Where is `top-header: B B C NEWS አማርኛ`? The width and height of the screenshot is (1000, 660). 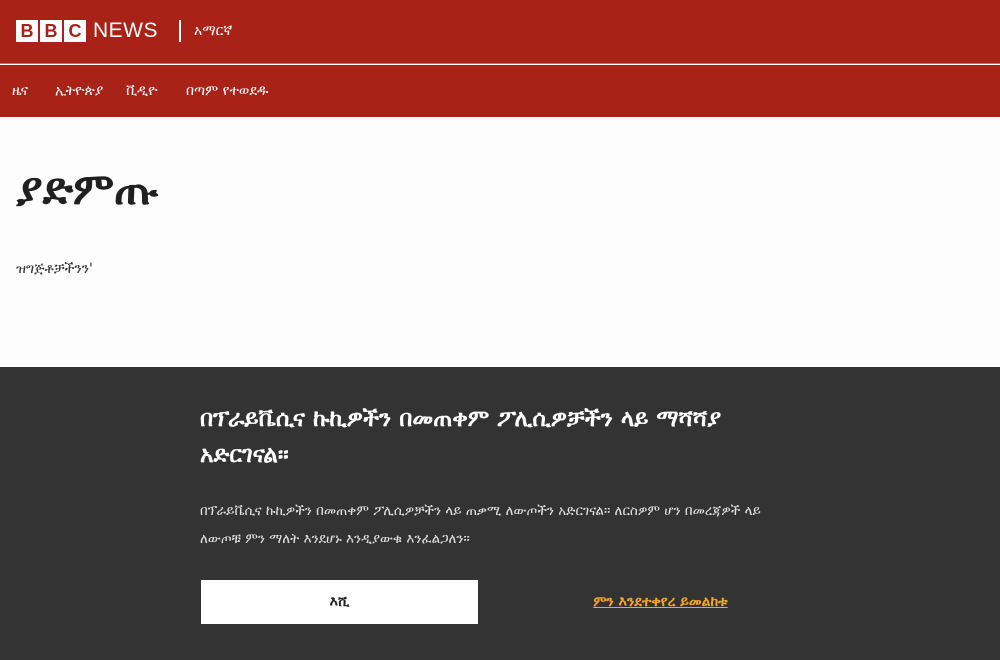 top-header: B B C NEWS አማርኛ is located at coordinates (500, 32).